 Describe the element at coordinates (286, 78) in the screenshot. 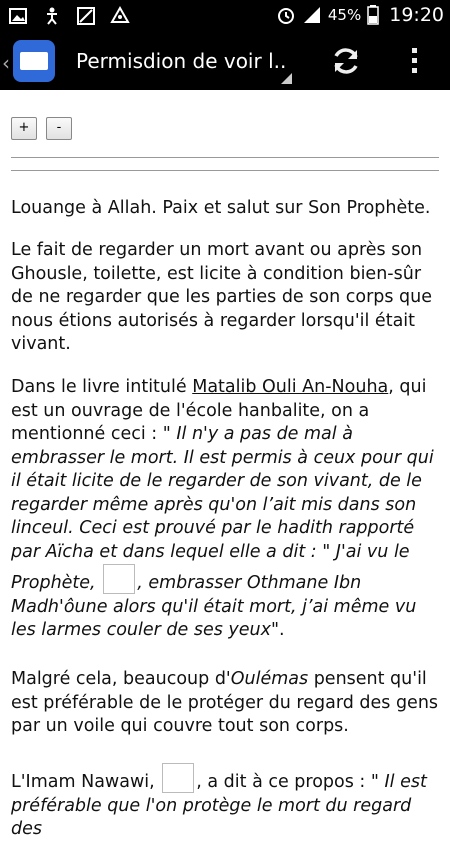

I see `title-dropdown-indicator-icon` at that location.